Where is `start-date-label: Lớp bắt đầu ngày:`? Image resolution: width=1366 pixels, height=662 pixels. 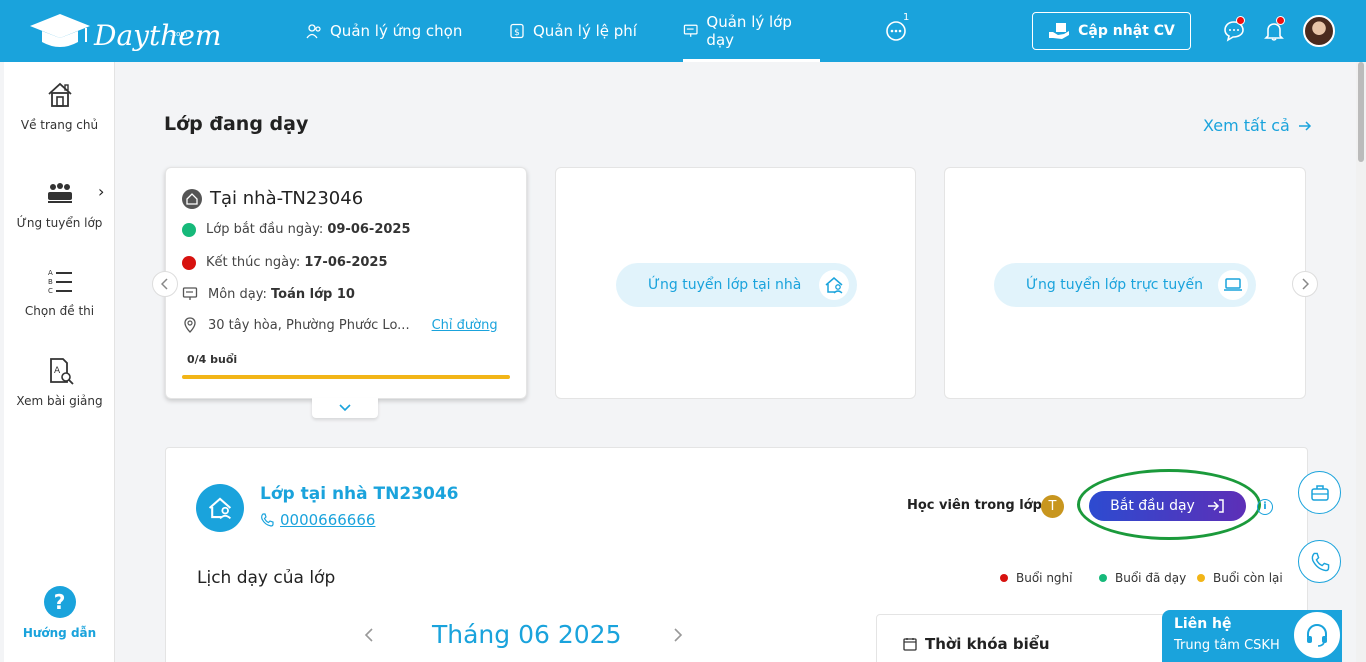 start-date-label: Lớp bắt đầu ngày: is located at coordinates (265, 229).